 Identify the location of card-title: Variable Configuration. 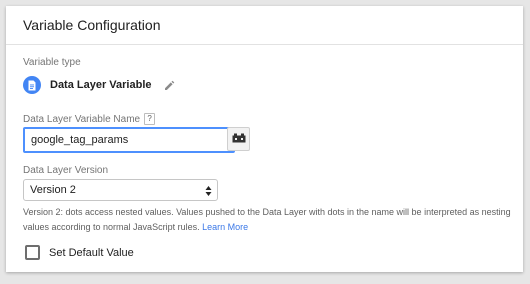
(92, 25).